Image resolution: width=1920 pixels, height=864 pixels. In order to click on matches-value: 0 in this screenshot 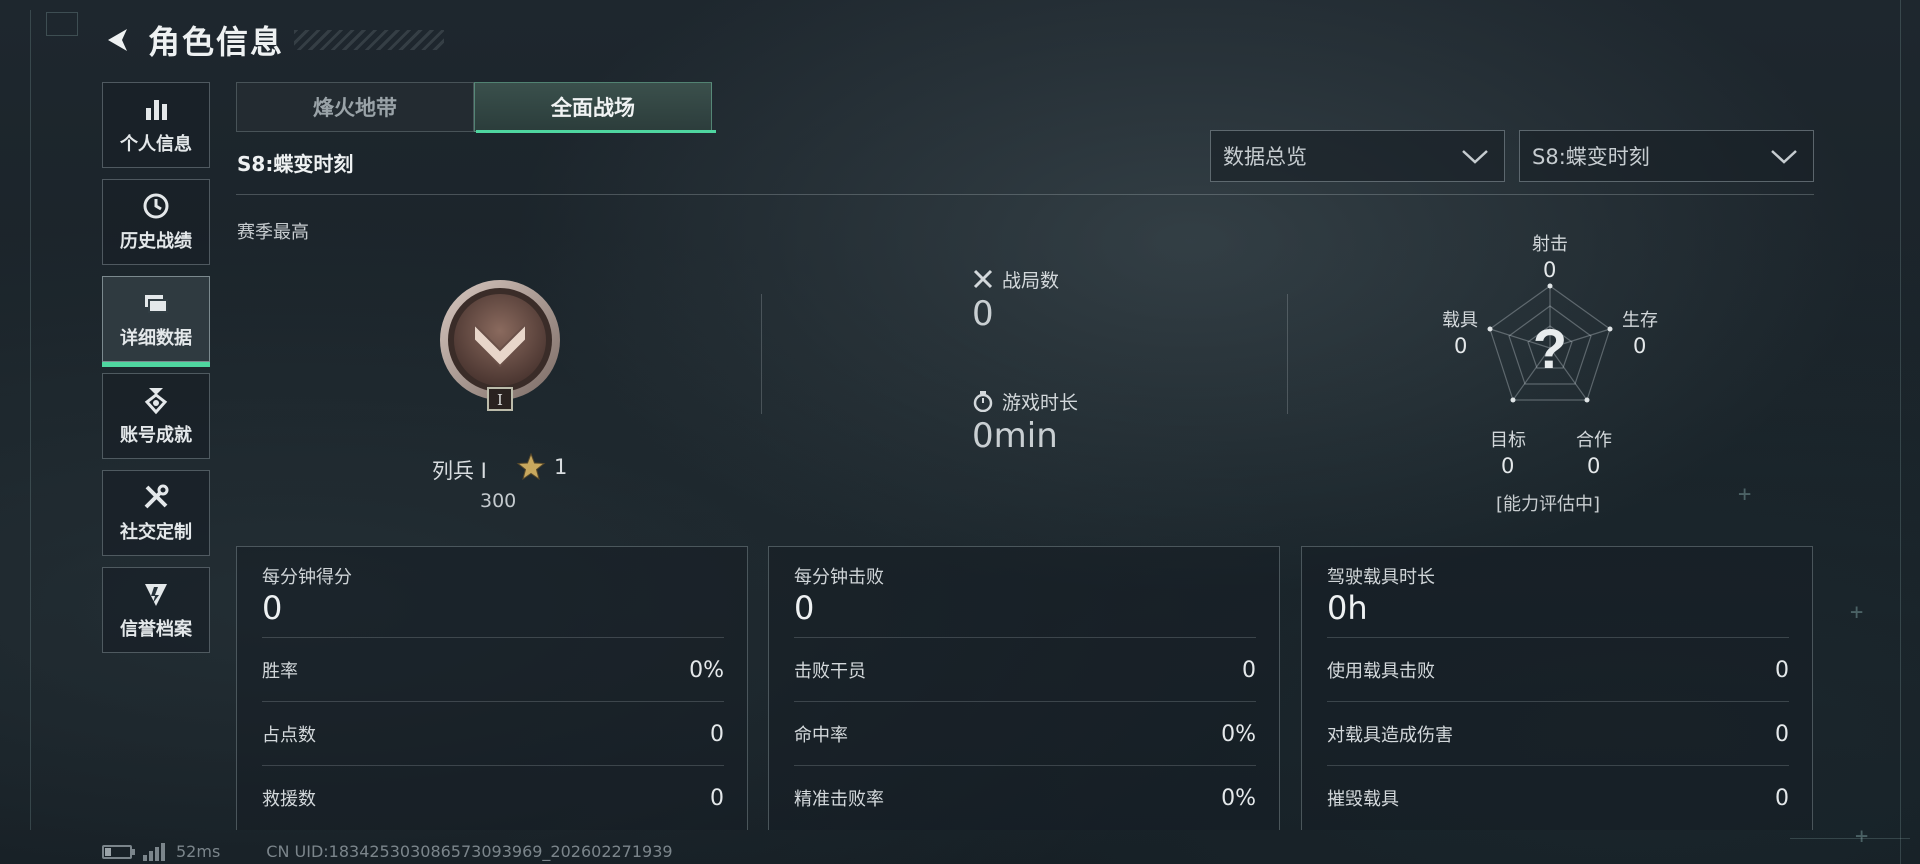, I will do `click(983, 314)`.